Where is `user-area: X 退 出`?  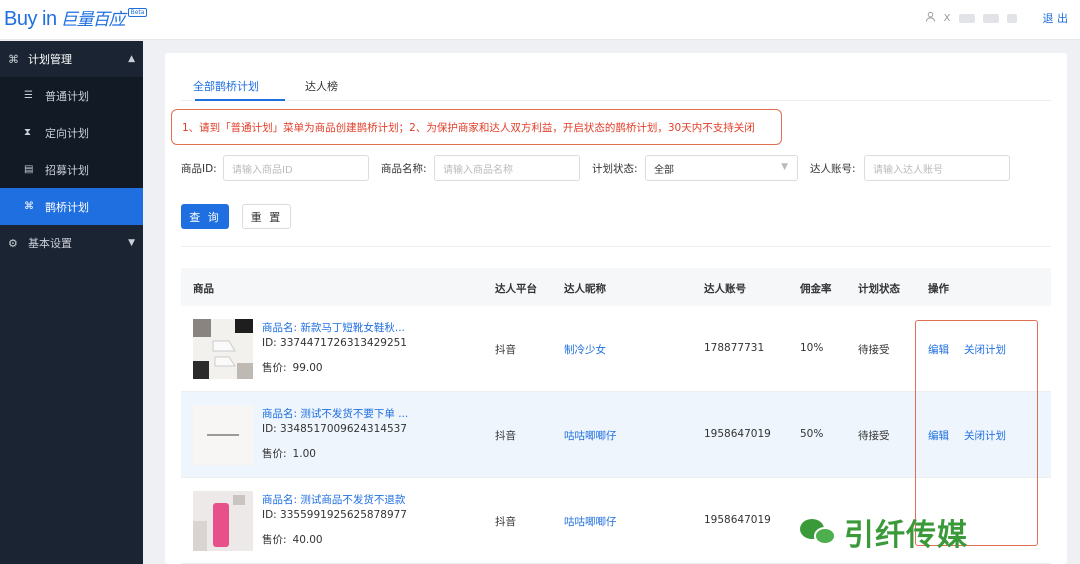 user-area: X 退 出 is located at coordinates (996, 18).